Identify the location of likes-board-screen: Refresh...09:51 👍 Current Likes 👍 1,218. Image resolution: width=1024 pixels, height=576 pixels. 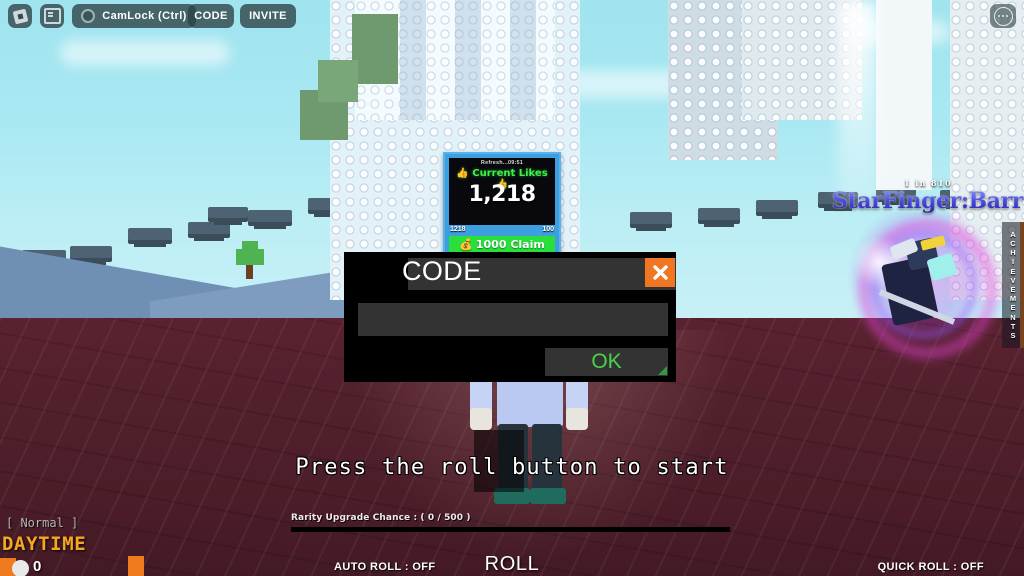
(502, 191).